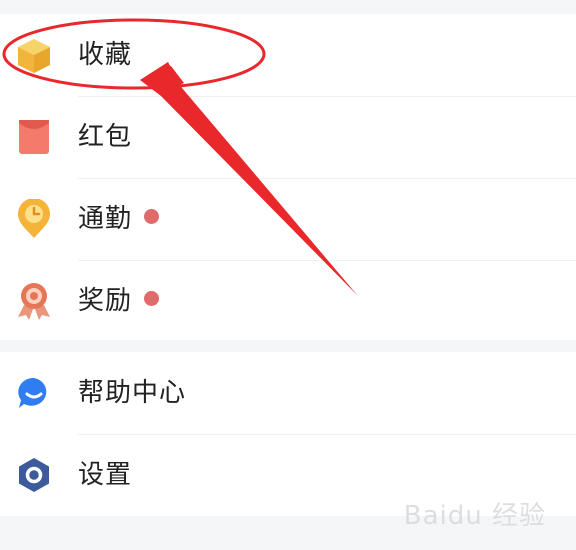 This screenshot has height=550, width=576. What do you see at coordinates (105, 55) in the screenshot?
I see `menu-item-favorites-label: 收藏` at bounding box center [105, 55].